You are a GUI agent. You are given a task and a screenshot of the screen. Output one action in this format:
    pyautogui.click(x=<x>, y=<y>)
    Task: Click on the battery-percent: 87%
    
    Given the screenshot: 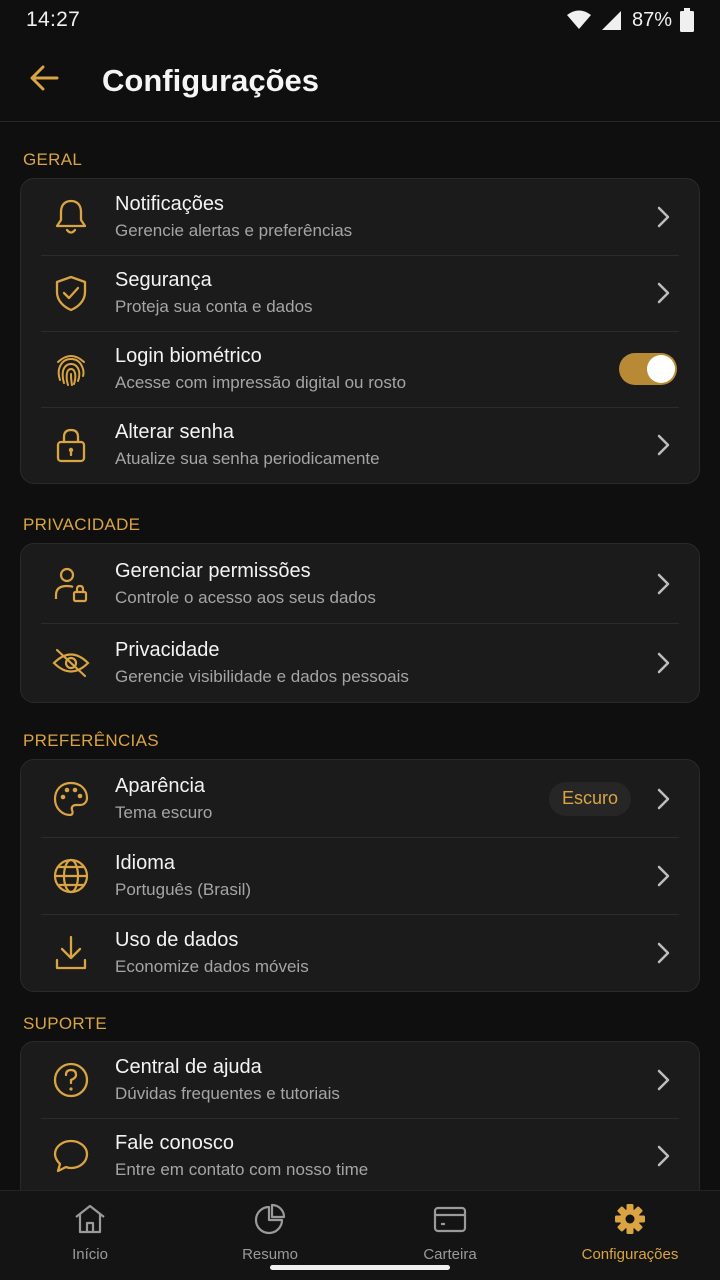 What is the action you would take?
    pyautogui.click(x=651, y=19)
    